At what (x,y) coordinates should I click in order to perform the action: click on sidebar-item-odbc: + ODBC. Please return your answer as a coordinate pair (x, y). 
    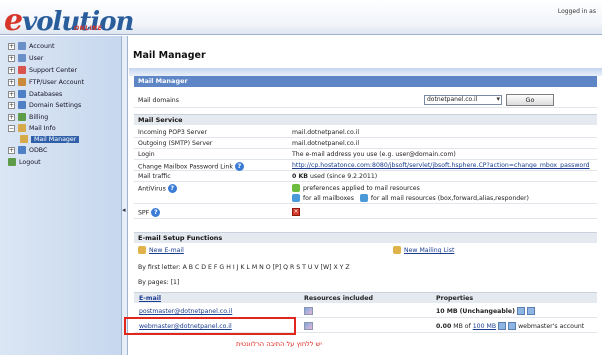
    Looking at the image, I should click on (27, 150).